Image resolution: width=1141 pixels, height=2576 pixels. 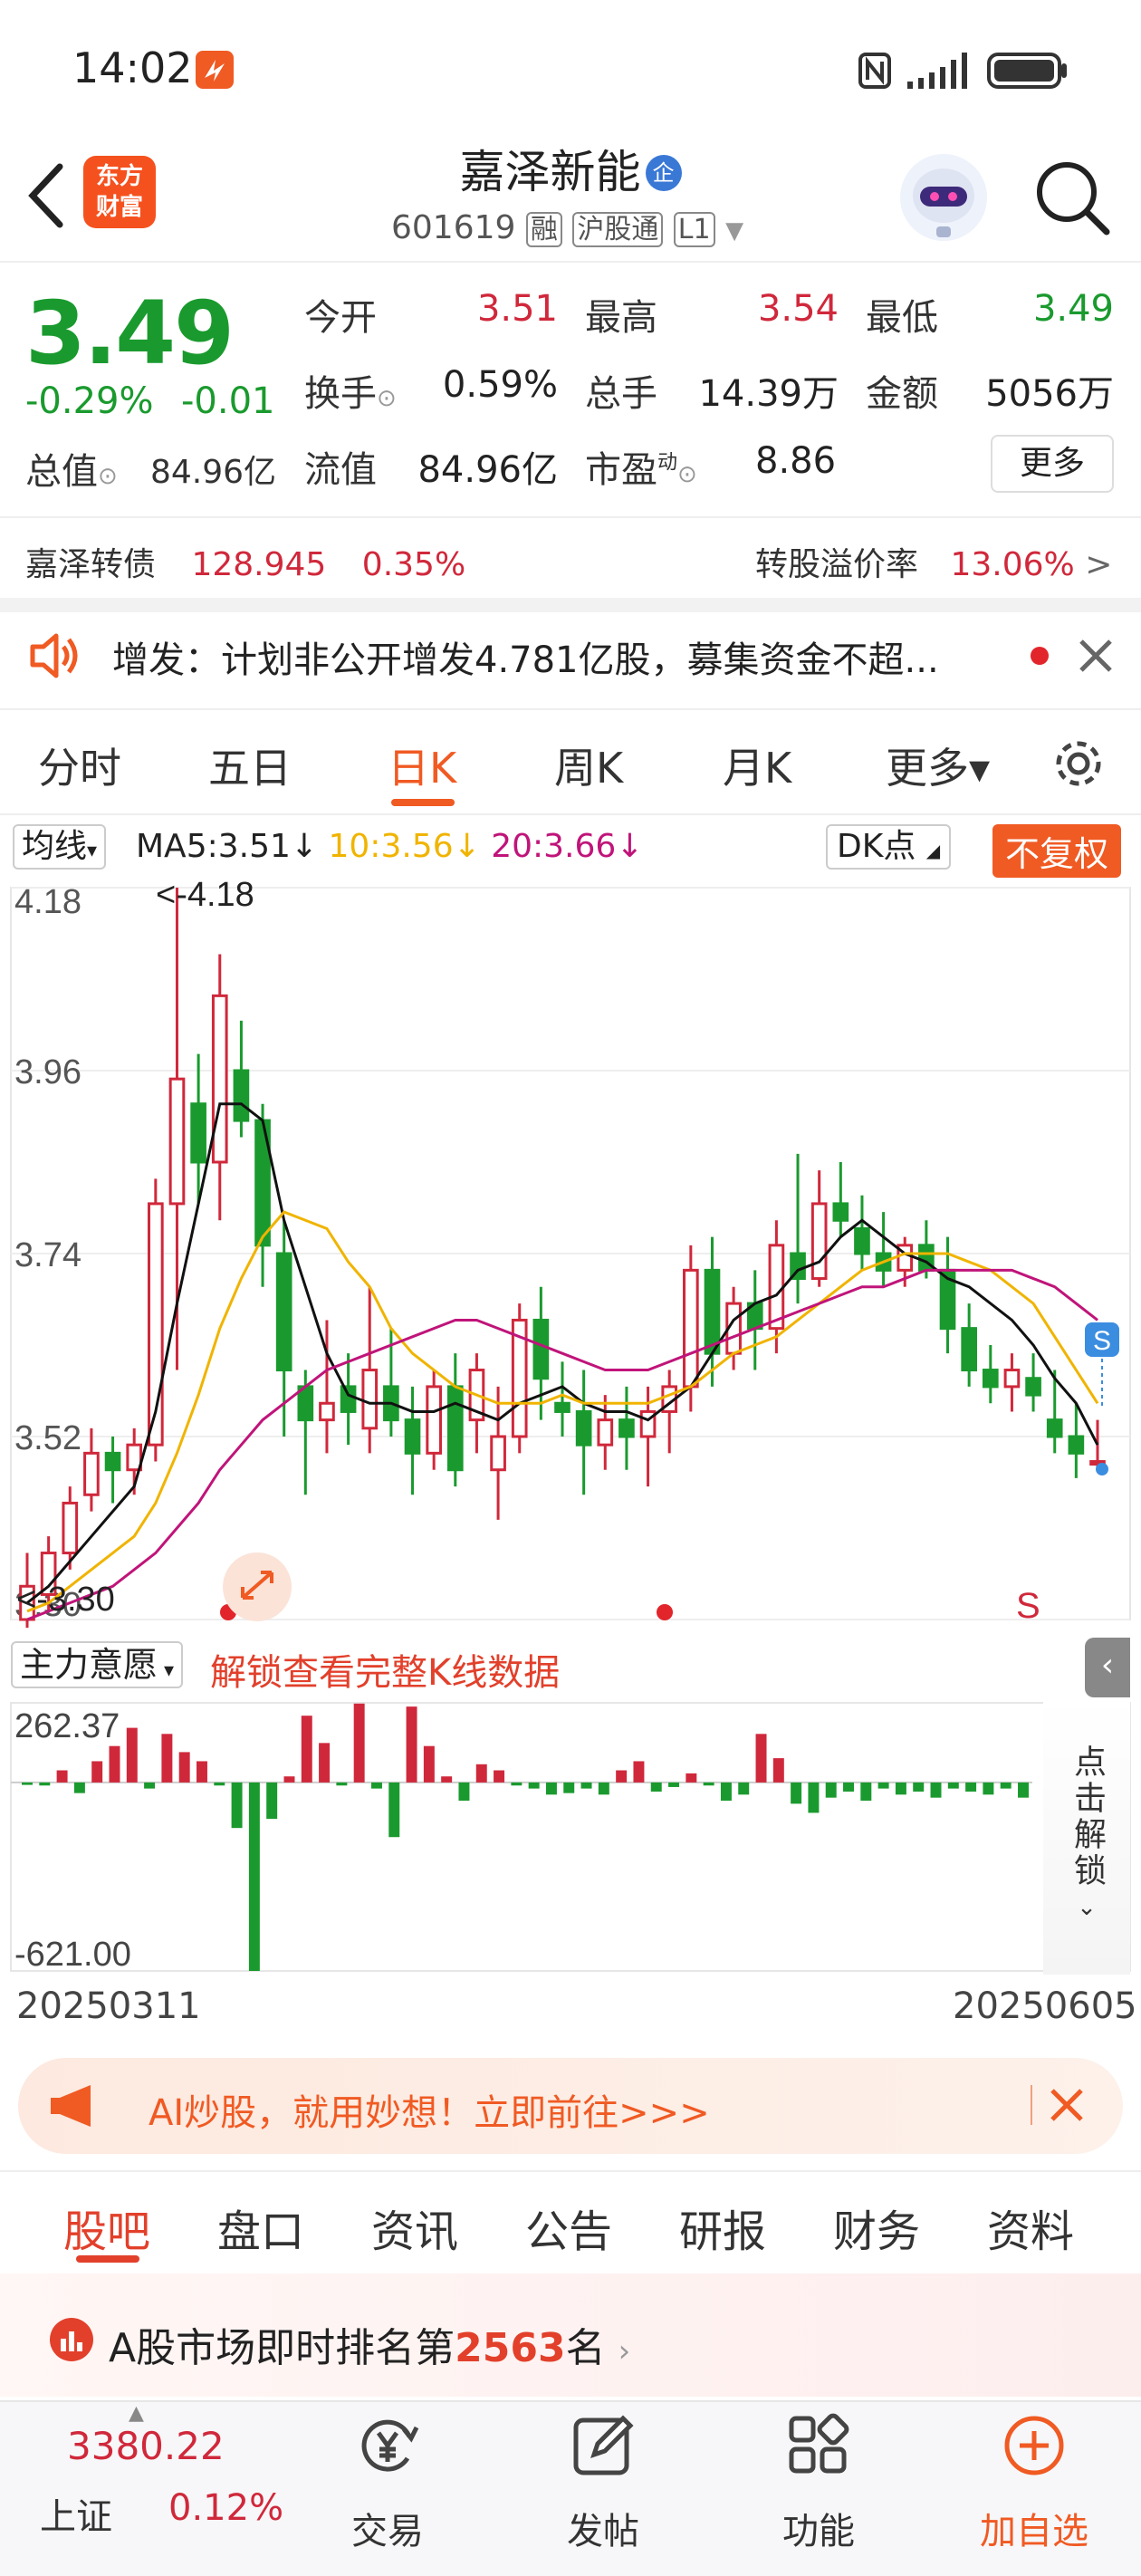 What do you see at coordinates (385, 1669) in the screenshot?
I see `unlock-link: 解锁查看完整K线数据` at bounding box center [385, 1669].